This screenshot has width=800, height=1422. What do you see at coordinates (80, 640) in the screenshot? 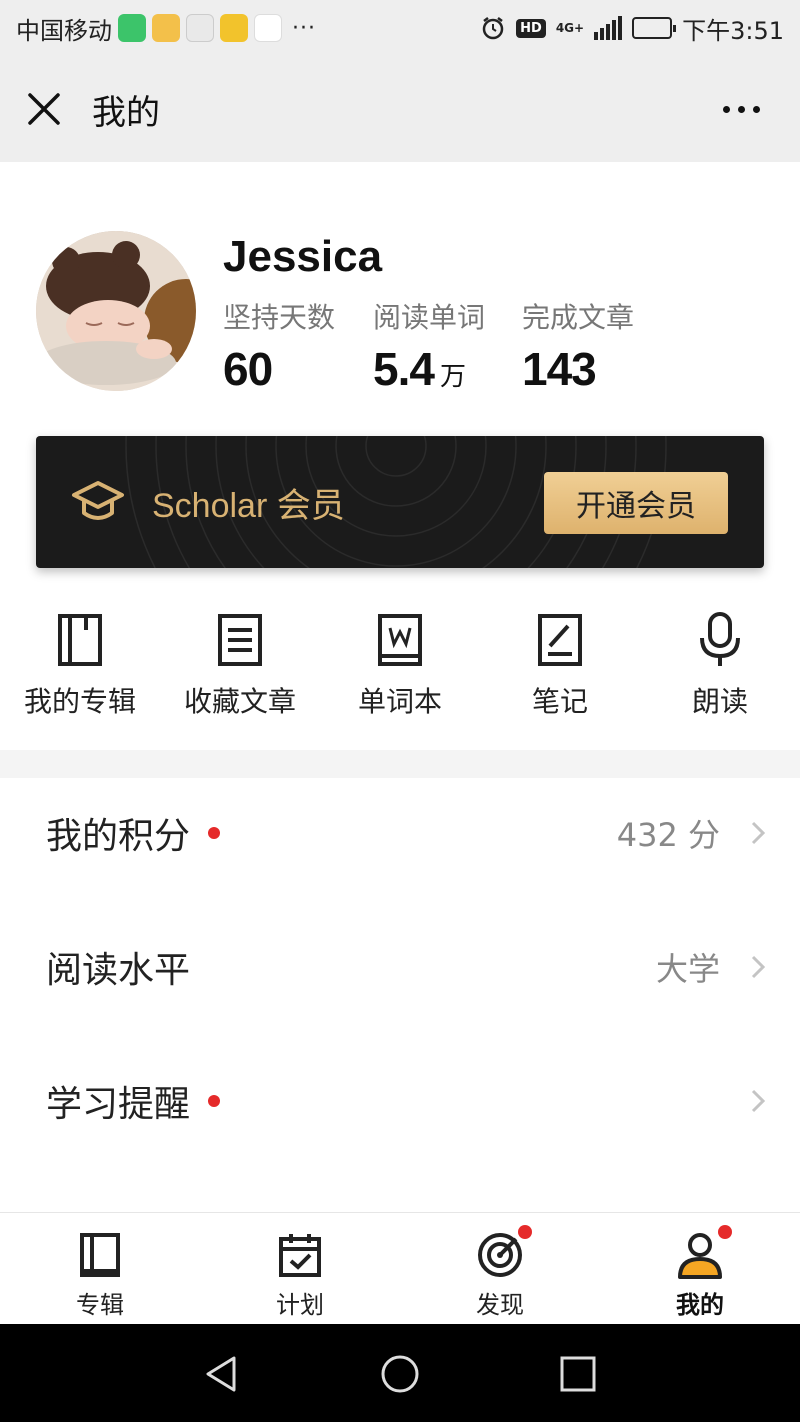
I see `album-icon` at bounding box center [80, 640].